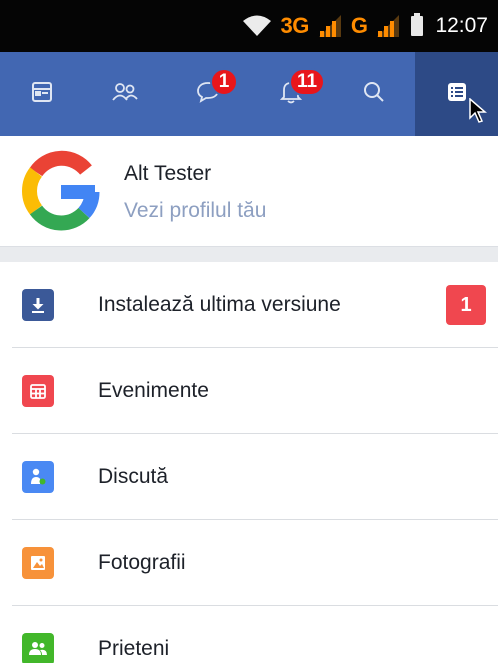 The width and height of the screenshot is (498, 663). What do you see at coordinates (38, 477) in the screenshot?
I see `contact-icon` at bounding box center [38, 477].